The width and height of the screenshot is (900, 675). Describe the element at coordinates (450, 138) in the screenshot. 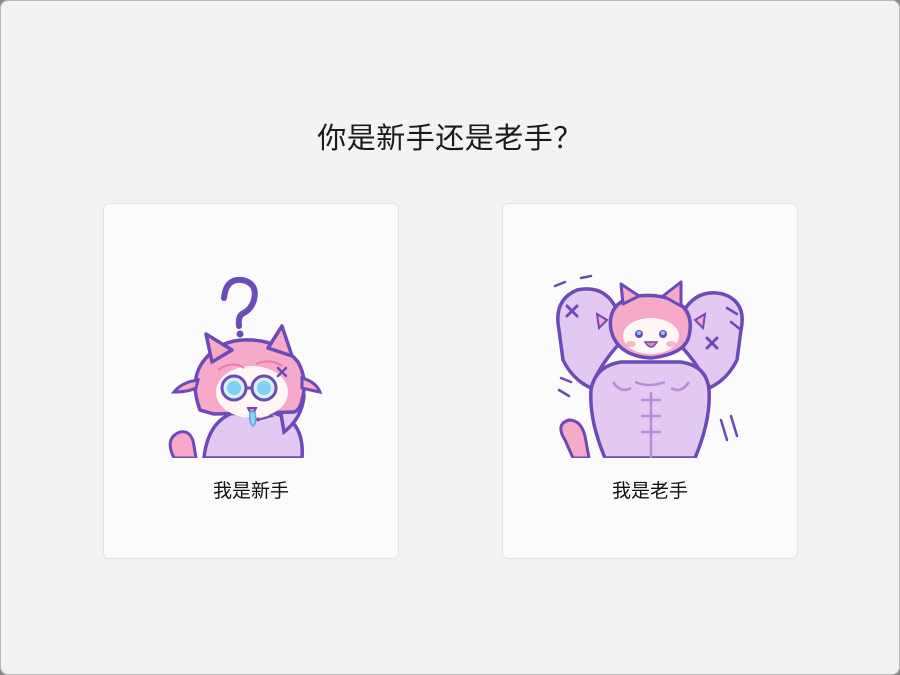

I see `question-title: 你是新手还是老手？` at that location.